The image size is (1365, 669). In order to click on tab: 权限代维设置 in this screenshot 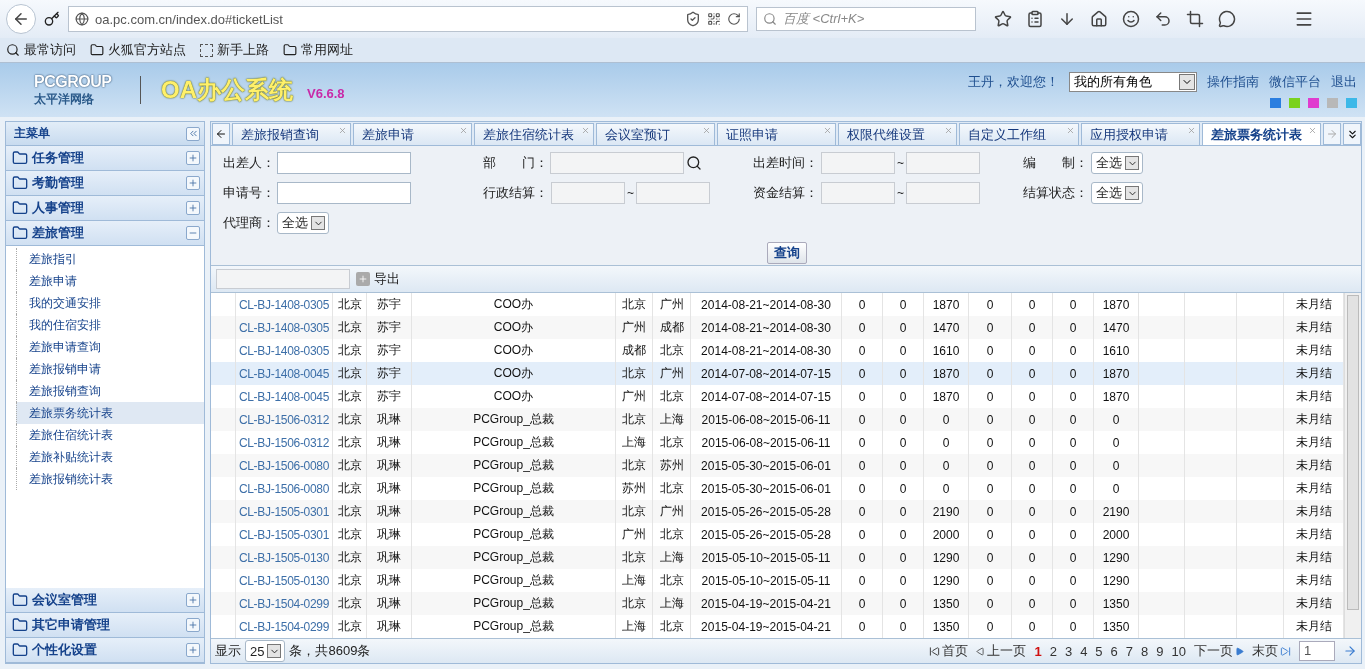, I will do `click(898, 134)`.